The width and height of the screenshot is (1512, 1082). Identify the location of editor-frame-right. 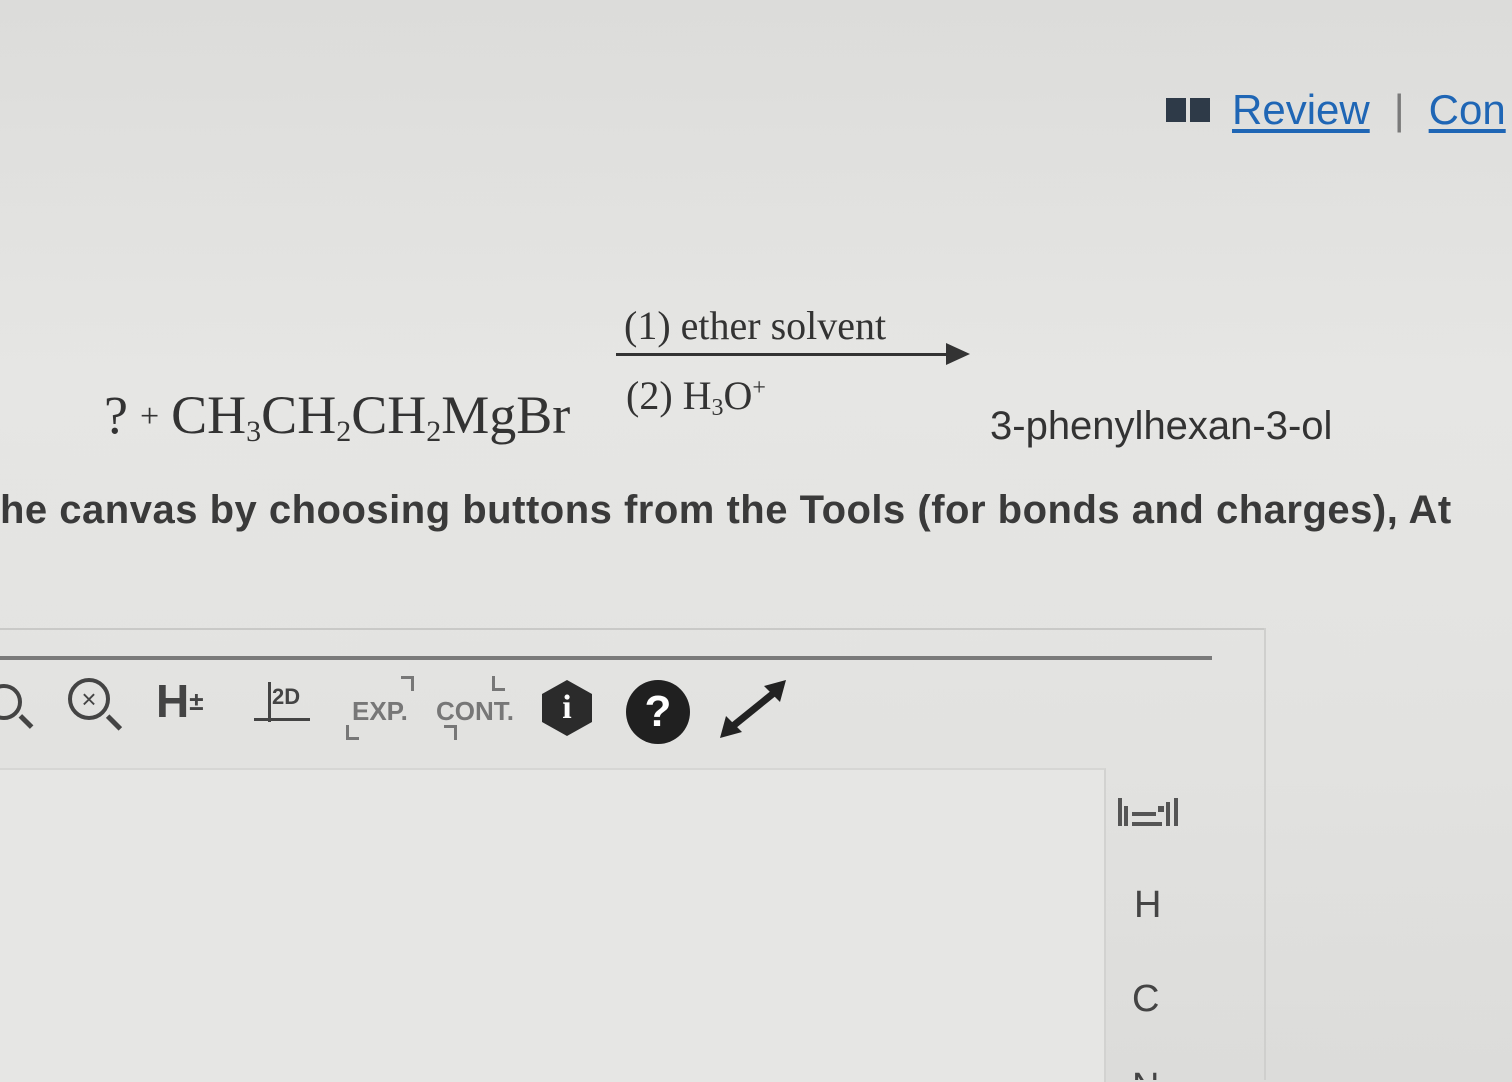
(1265, 854).